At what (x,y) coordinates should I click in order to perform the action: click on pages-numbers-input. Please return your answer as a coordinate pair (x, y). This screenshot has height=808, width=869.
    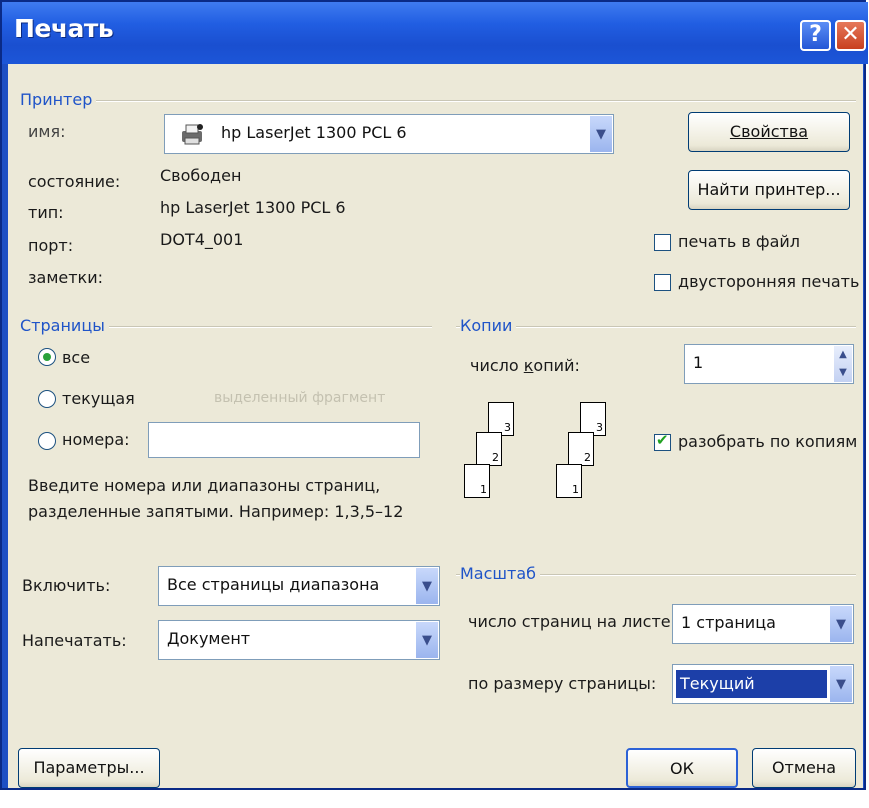
    Looking at the image, I should click on (284, 440).